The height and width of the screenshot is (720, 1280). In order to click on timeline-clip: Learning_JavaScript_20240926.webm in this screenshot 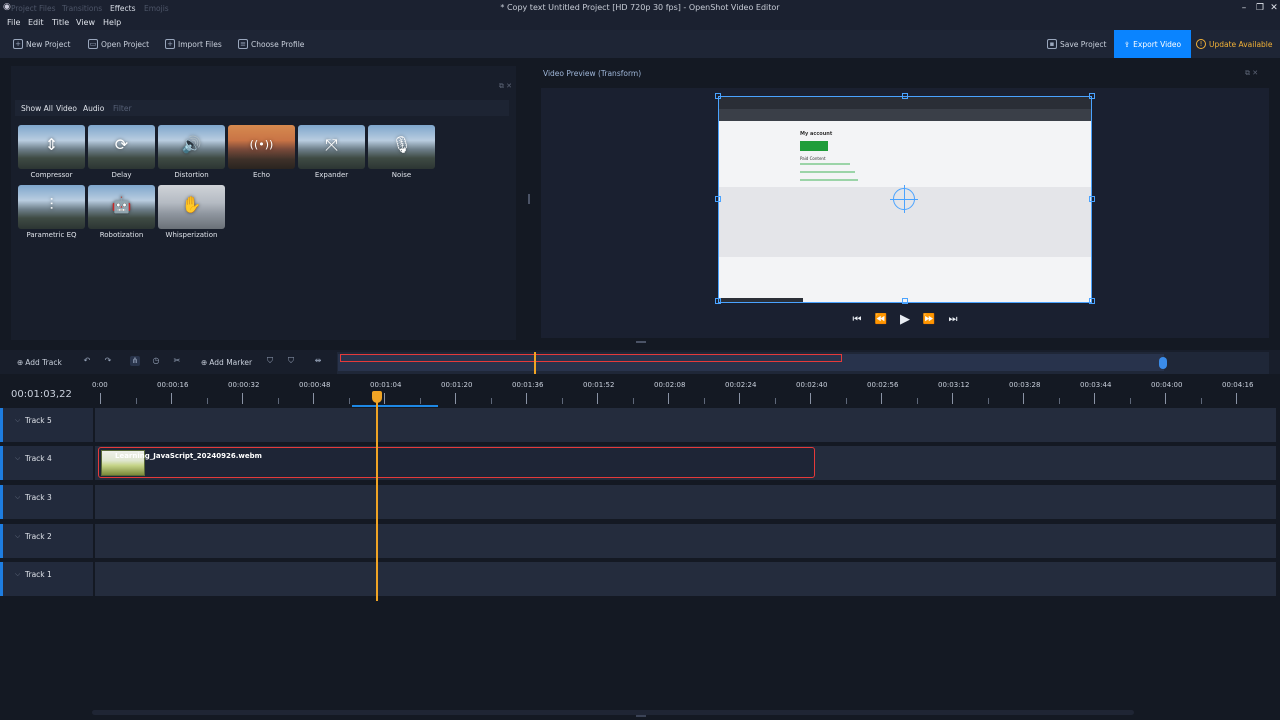, I will do `click(456, 462)`.